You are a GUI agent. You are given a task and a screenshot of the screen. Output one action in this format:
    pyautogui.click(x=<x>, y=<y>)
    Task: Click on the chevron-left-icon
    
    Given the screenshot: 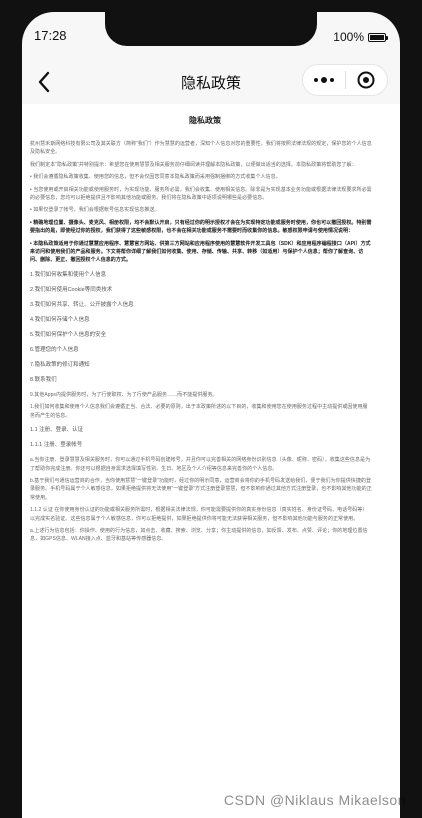 What is the action you would take?
    pyautogui.click(x=44, y=82)
    